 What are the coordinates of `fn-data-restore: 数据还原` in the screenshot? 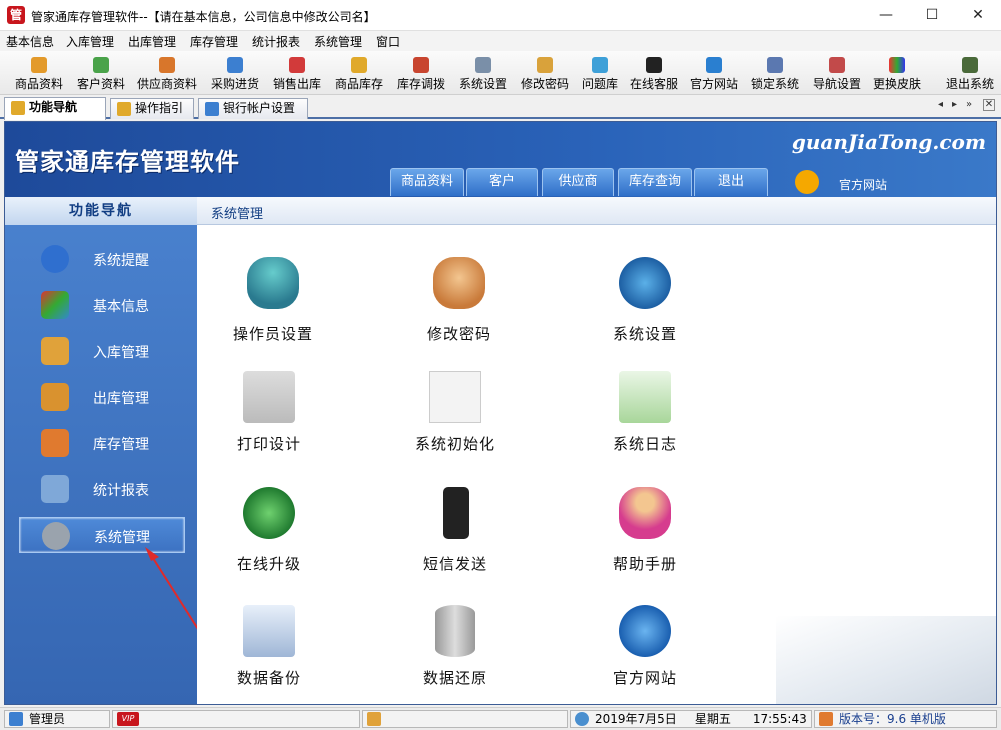 It's located at (455, 654).